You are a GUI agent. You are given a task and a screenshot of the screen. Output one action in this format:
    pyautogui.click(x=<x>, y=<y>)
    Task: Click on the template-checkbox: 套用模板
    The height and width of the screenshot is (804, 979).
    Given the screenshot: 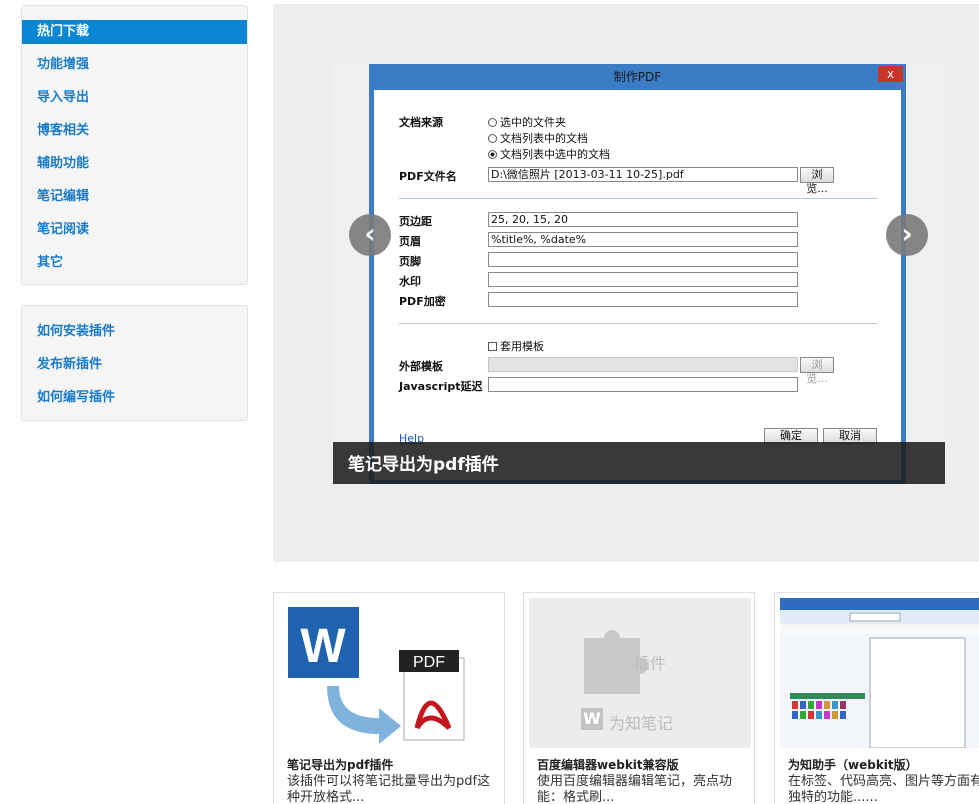 What is the action you would take?
    pyautogui.click(x=516, y=346)
    